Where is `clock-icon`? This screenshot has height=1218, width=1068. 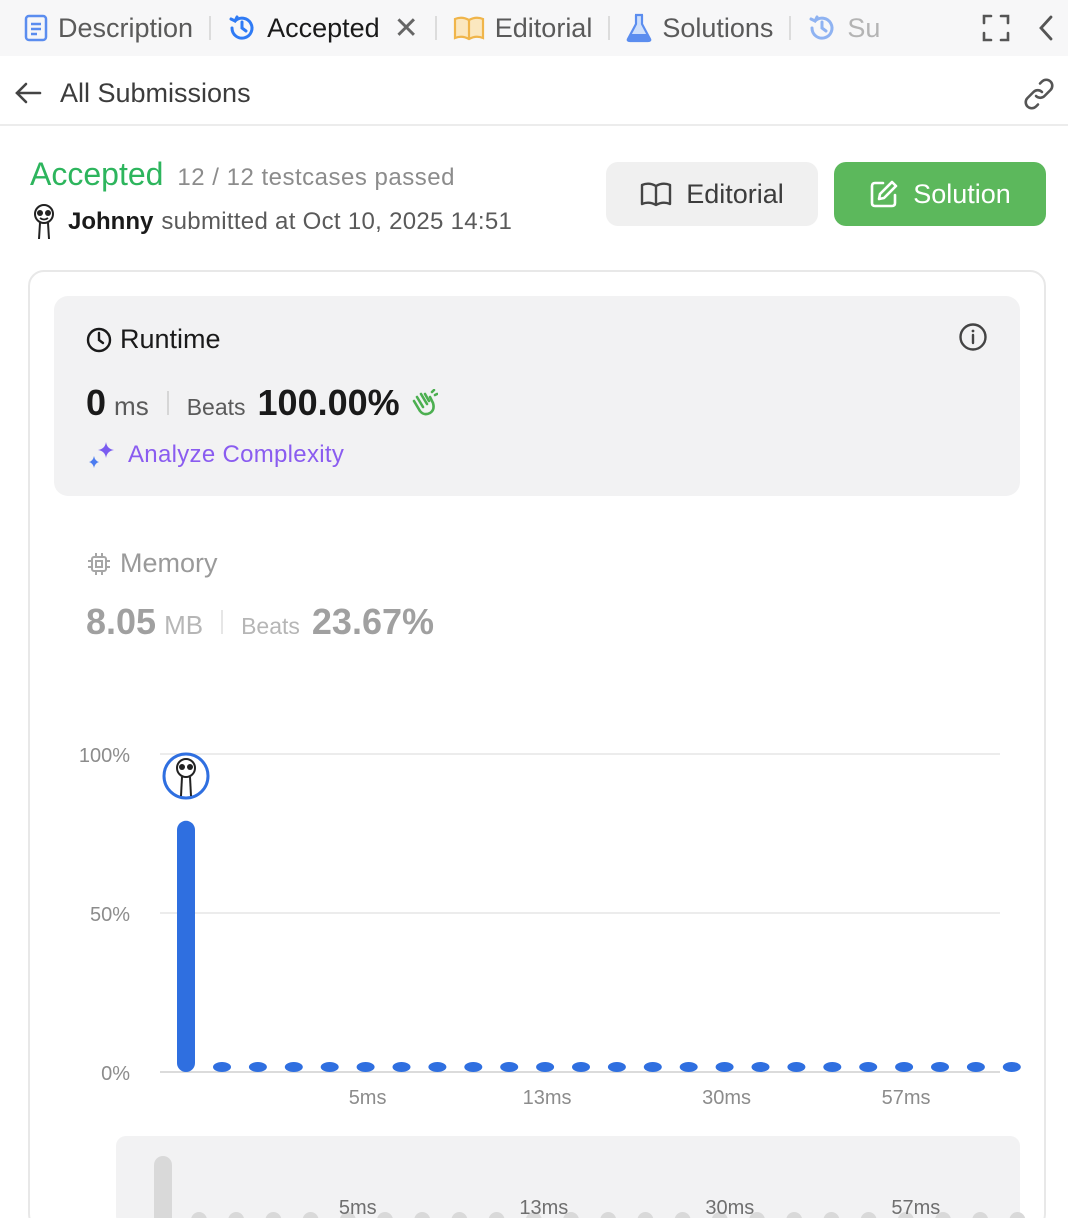 clock-icon is located at coordinates (99, 340).